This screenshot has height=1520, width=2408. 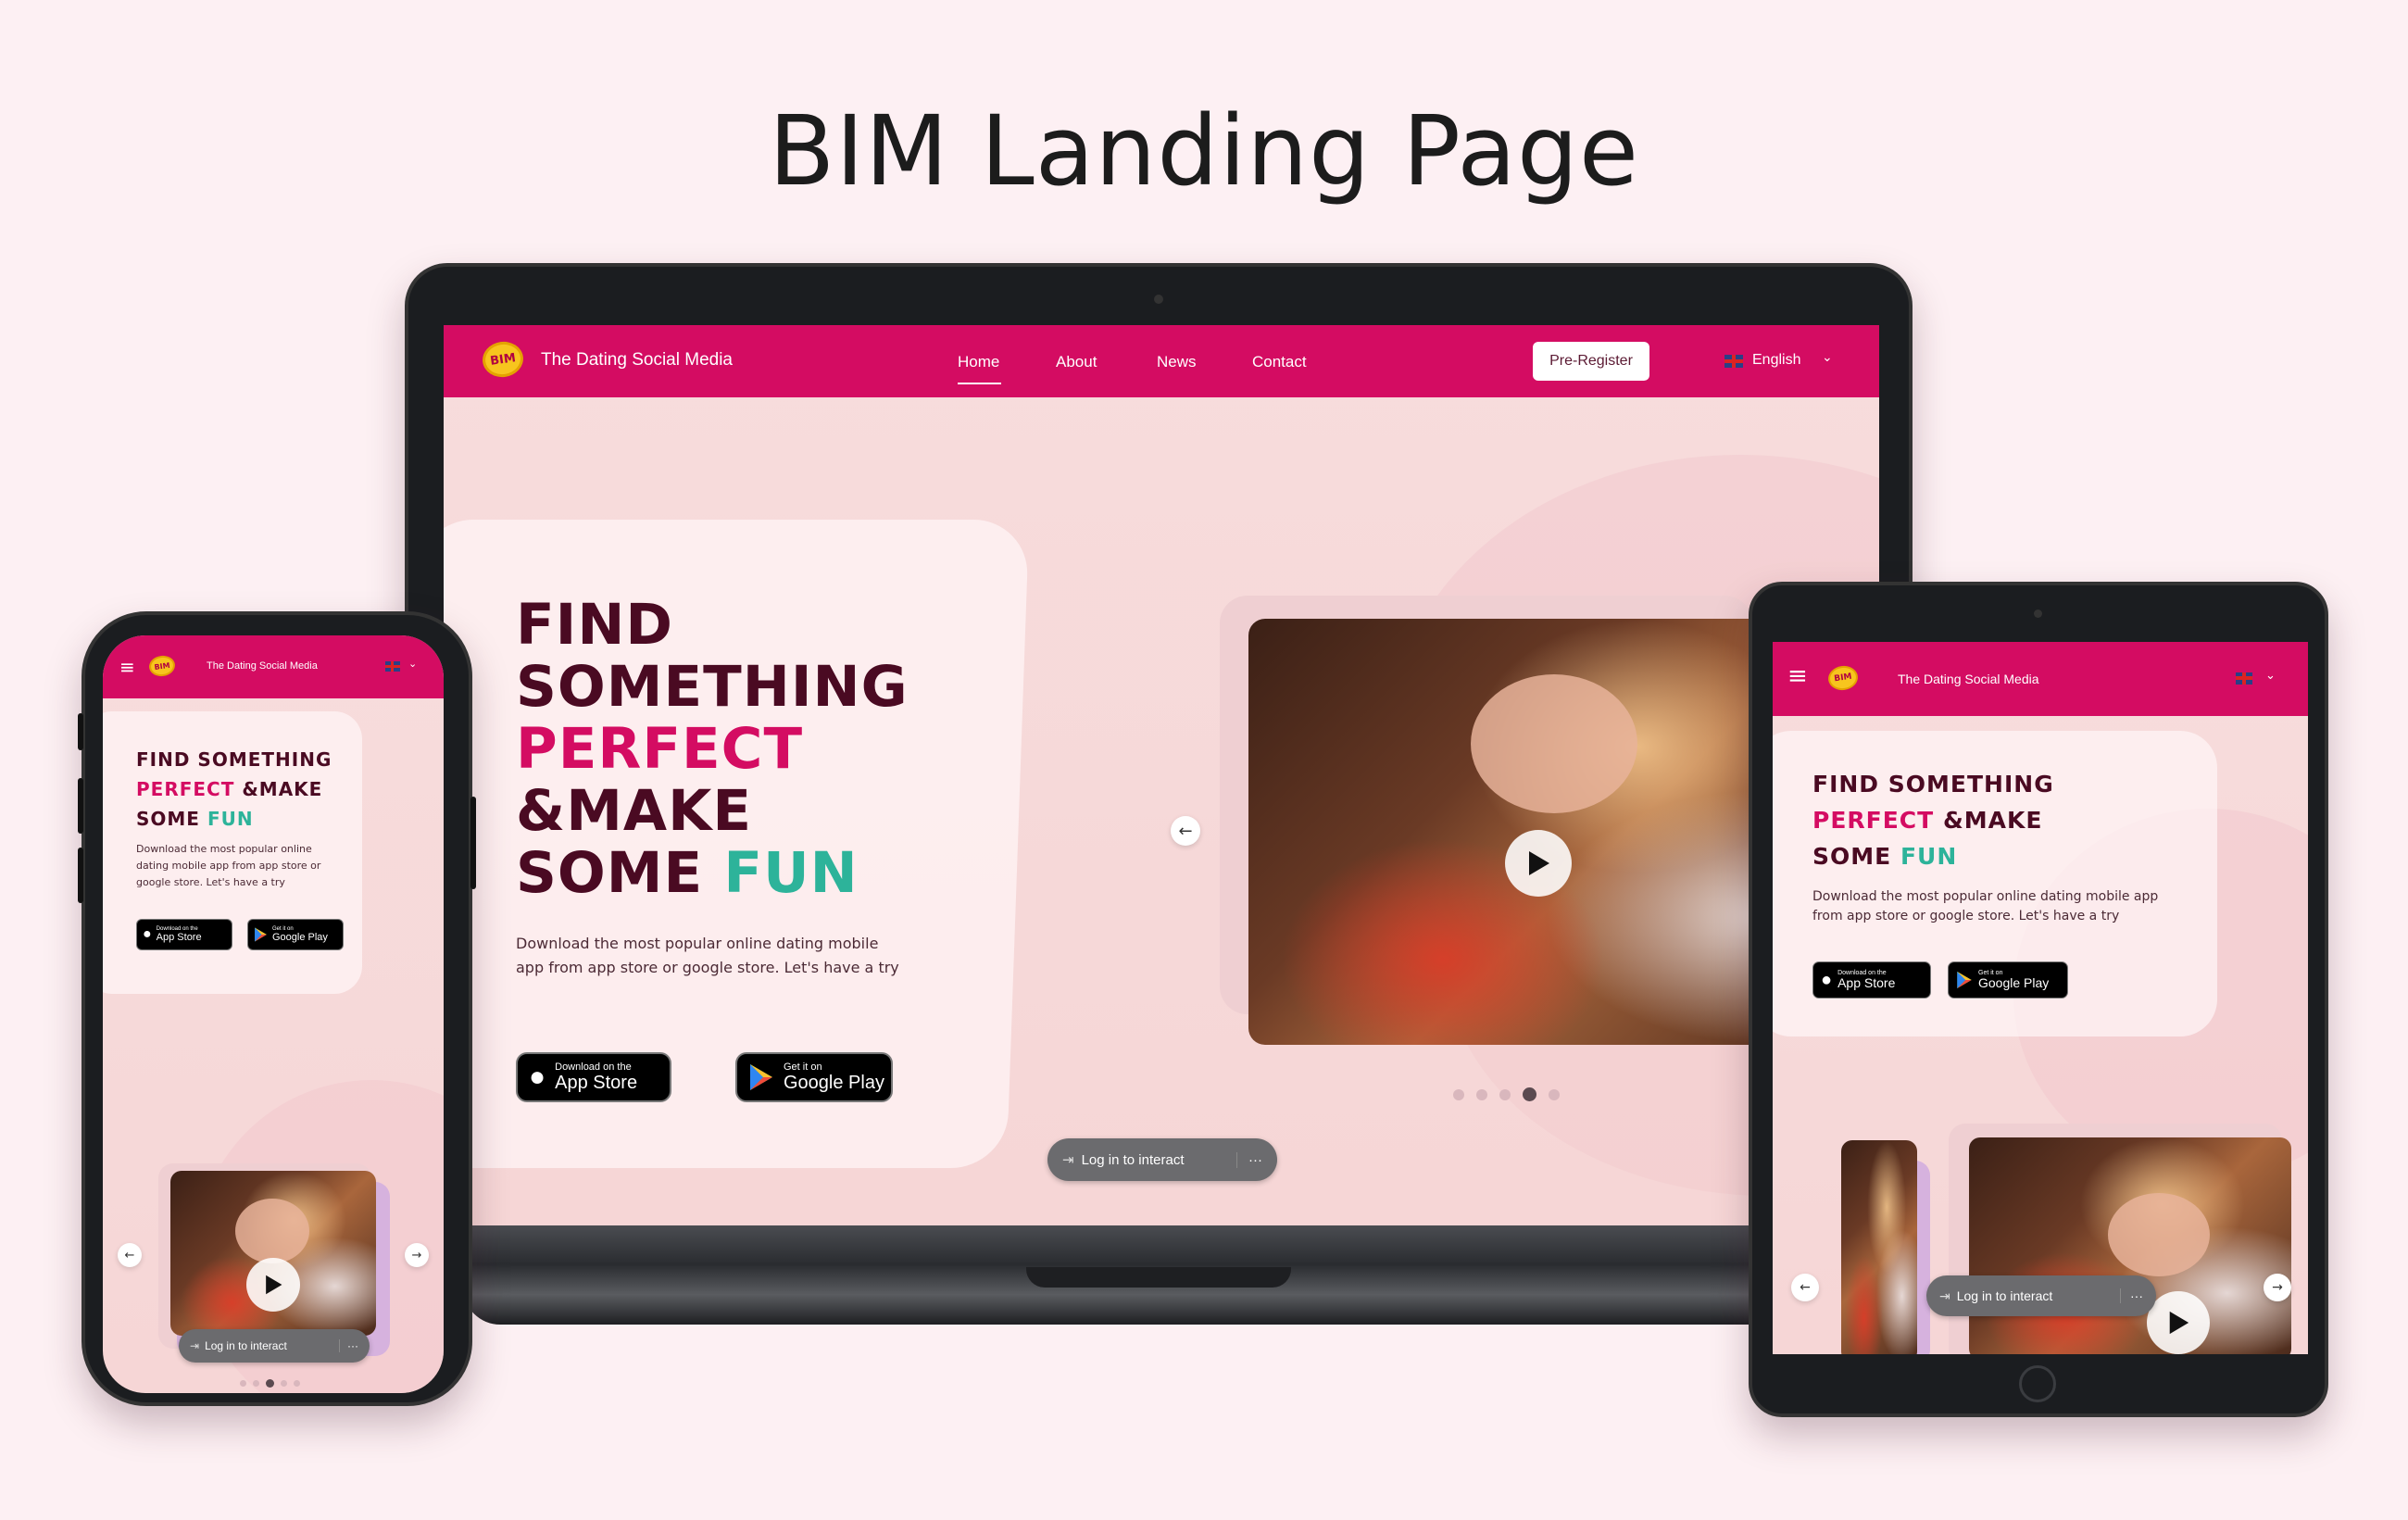 I want to click on video-thumbnail-side, so click(x=1879, y=1247).